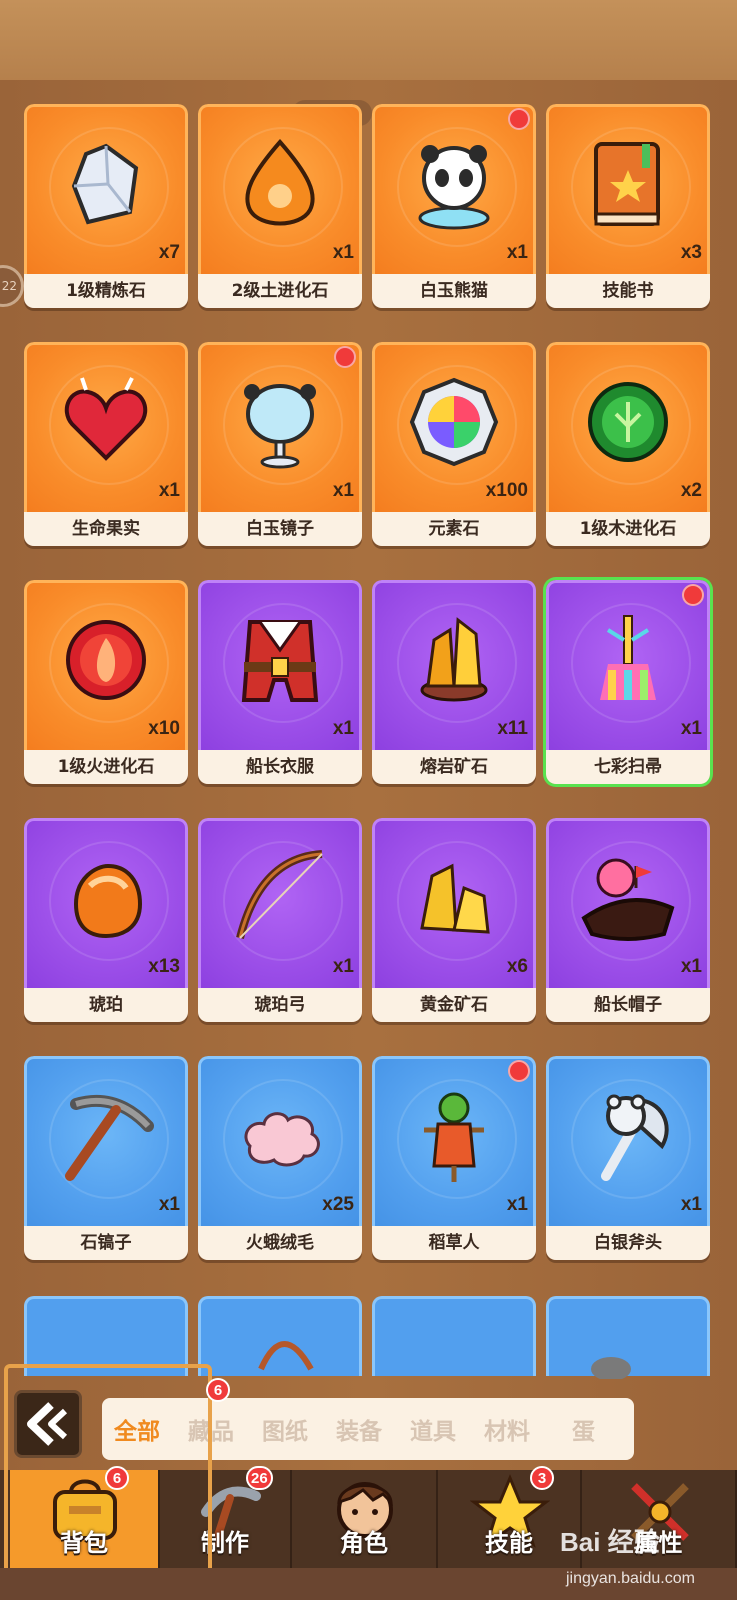 The height and width of the screenshot is (1600, 737). What do you see at coordinates (455, 898) in the screenshot?
I see `gold-ore-icon` at bounding box center [455, 898].